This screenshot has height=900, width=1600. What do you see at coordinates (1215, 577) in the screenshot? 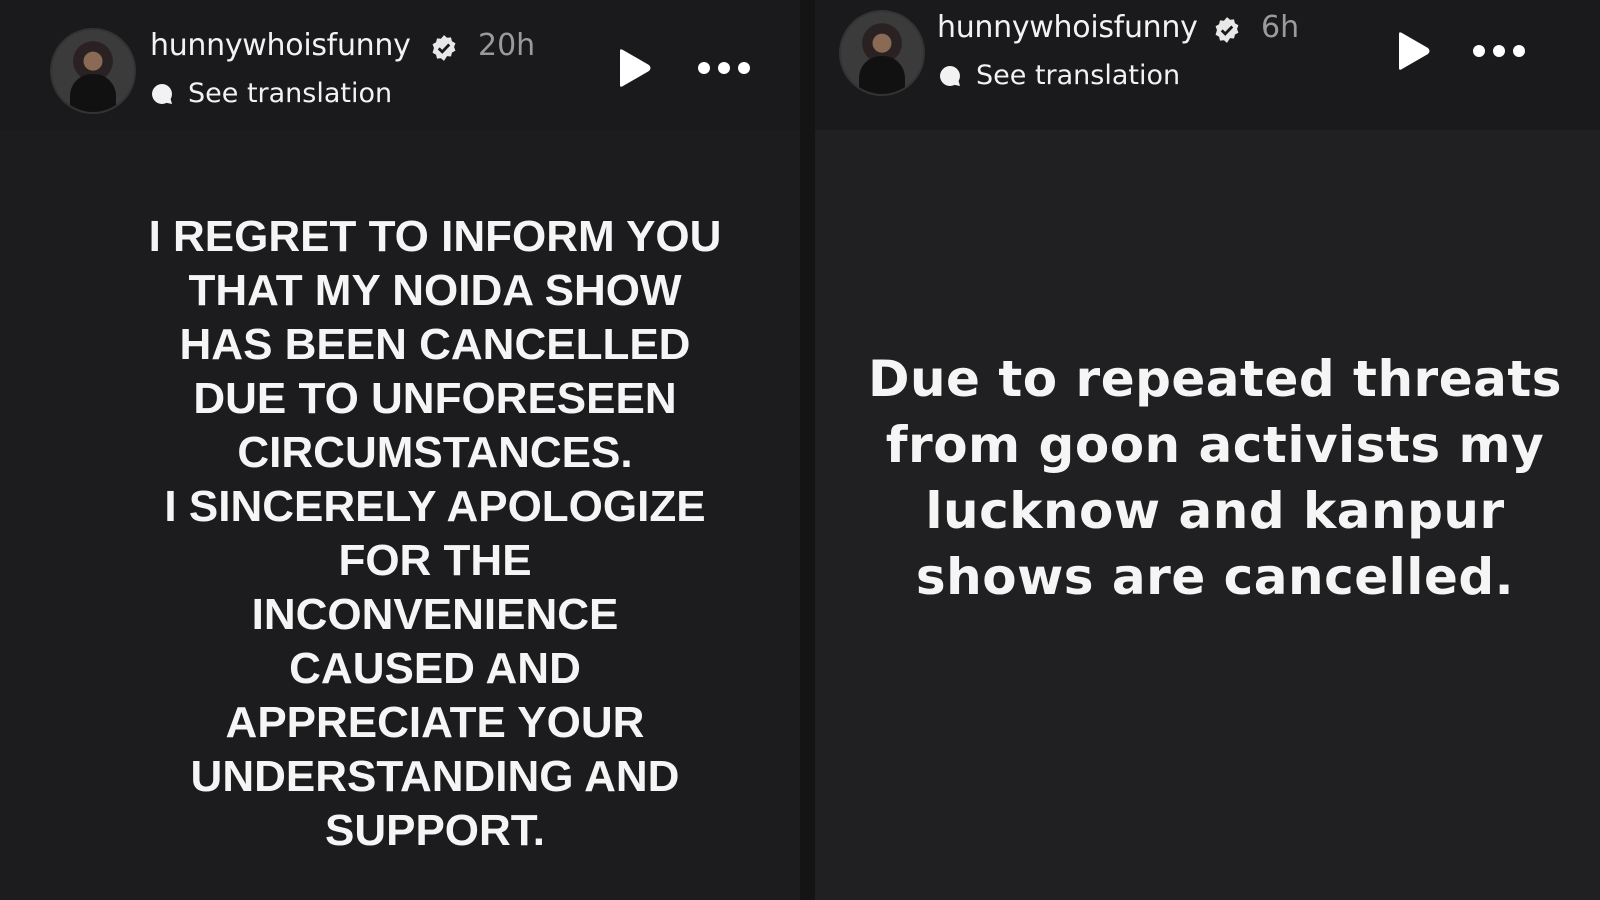
I see `message-line: shows are cancelled.` at bounding box center [1215, 577].